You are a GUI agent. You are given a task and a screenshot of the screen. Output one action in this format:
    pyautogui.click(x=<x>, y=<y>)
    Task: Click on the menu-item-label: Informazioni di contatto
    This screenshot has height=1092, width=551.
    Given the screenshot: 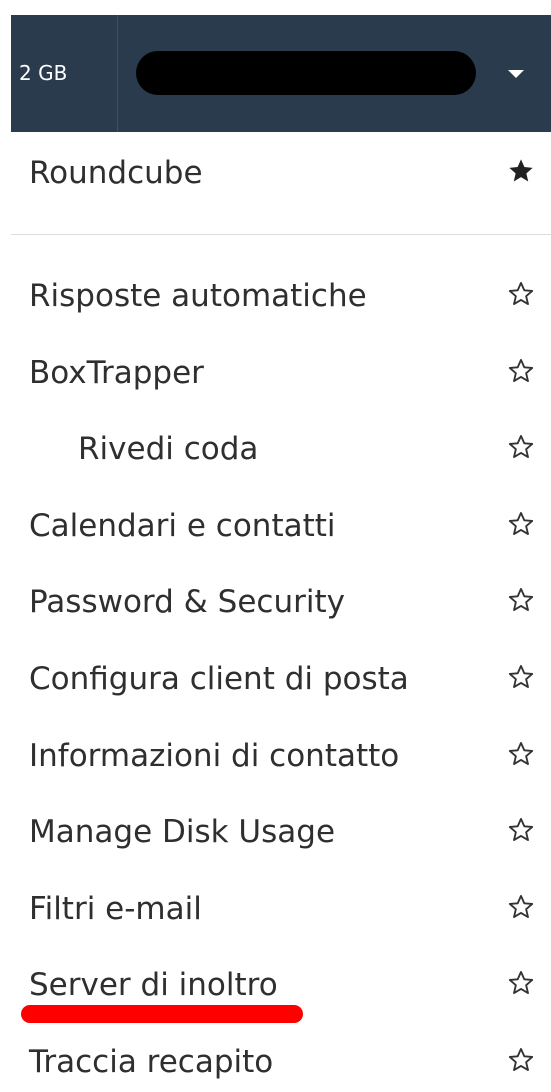 What is the action you would take?
    pyautogui.click(x=214, y=755)
    